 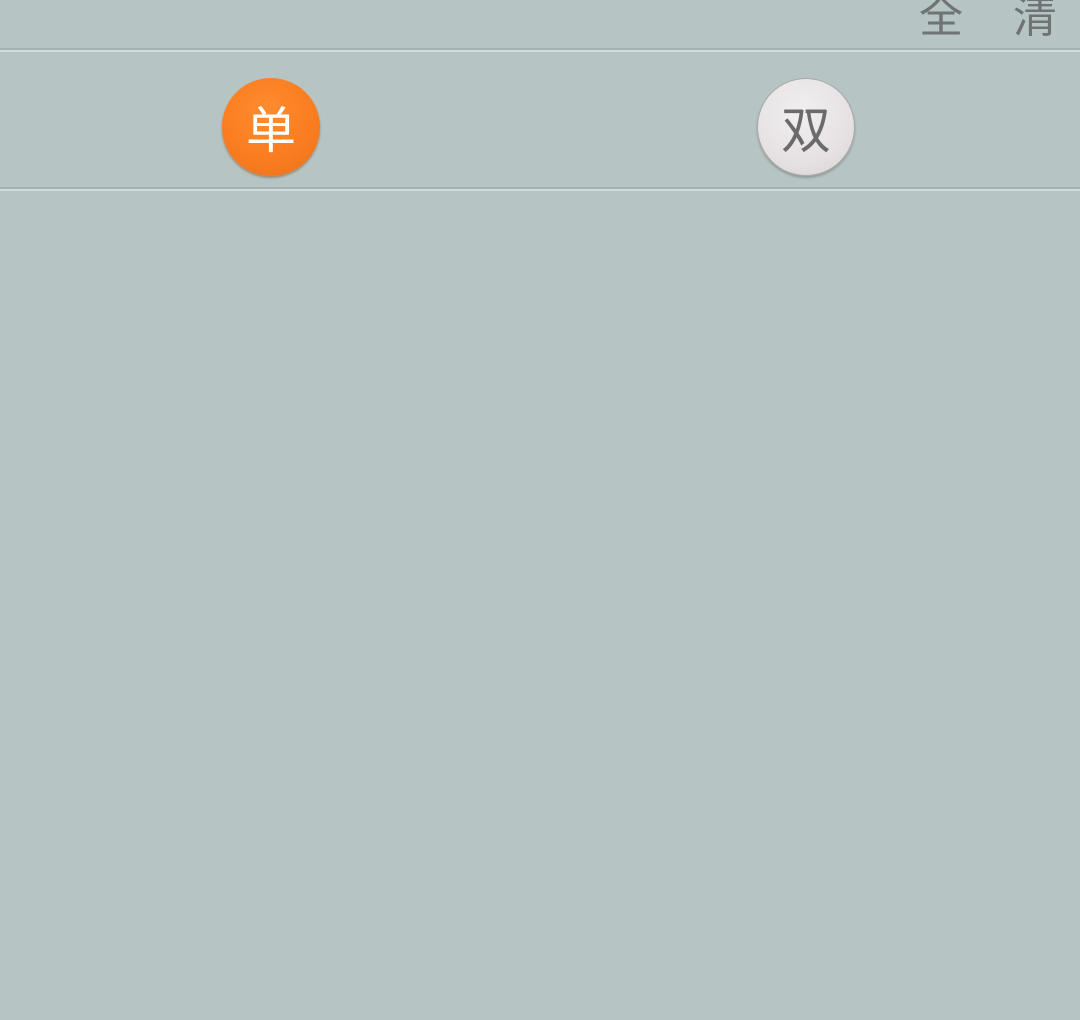 I want to click on select-all-button: 全, so click(x=941, y=23).